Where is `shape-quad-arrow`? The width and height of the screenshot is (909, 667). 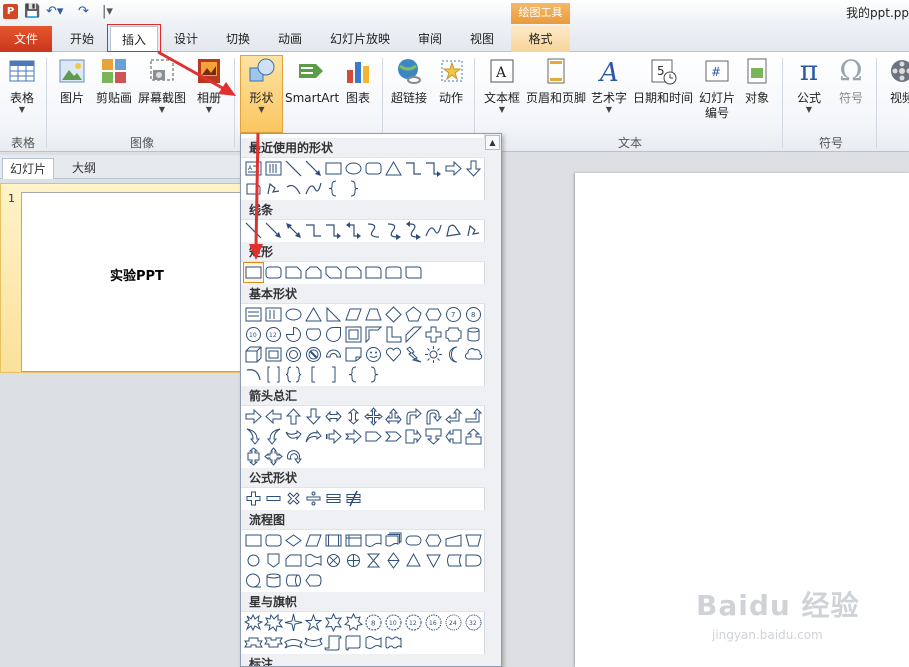
shape-quad-arrow is located at coordinates (373, 416).